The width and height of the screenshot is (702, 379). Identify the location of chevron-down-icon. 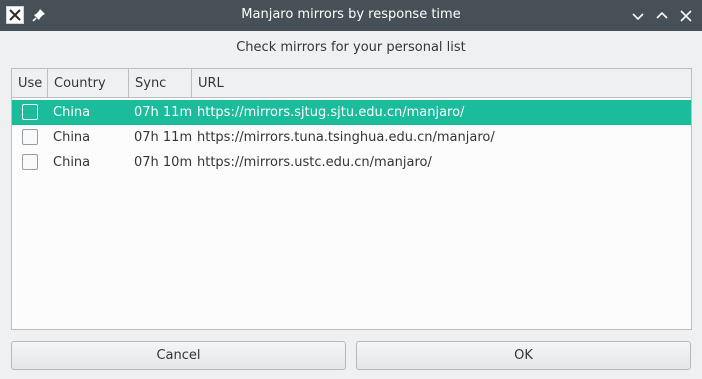
(638, 17).